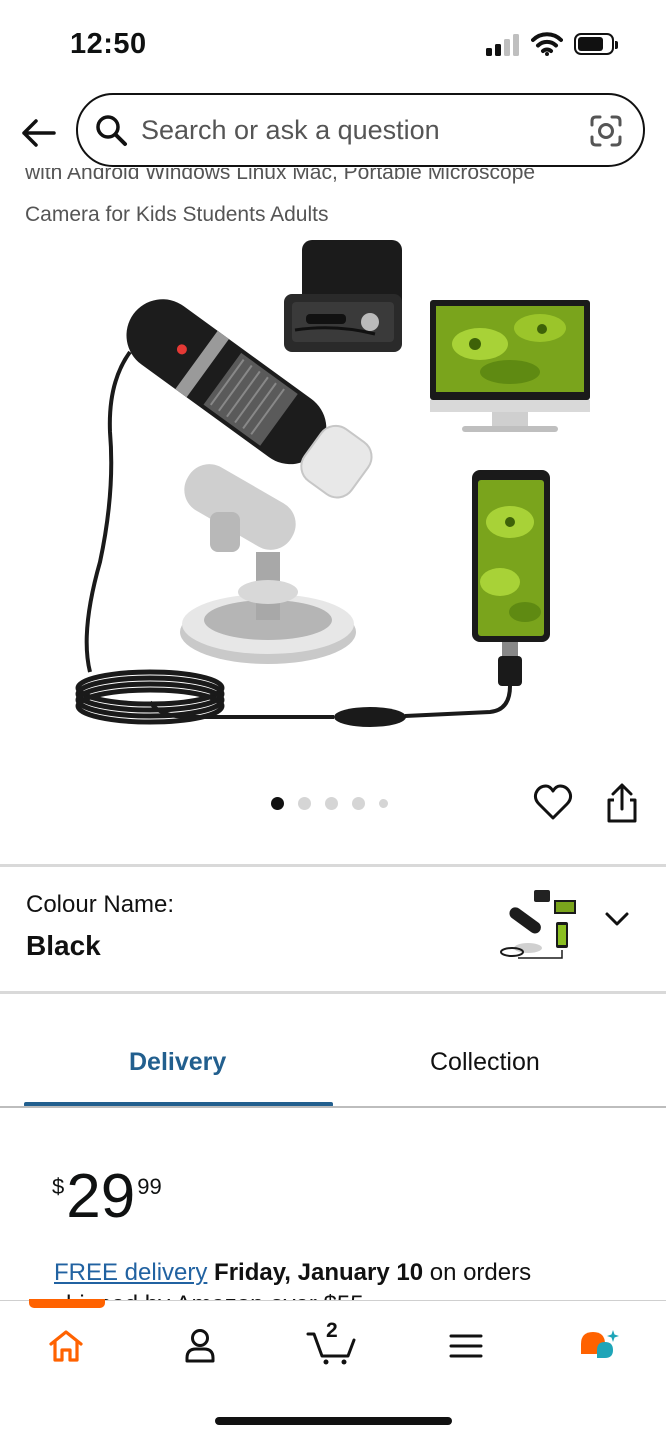  I want to click on nav-rufus, so click(599, 1346).